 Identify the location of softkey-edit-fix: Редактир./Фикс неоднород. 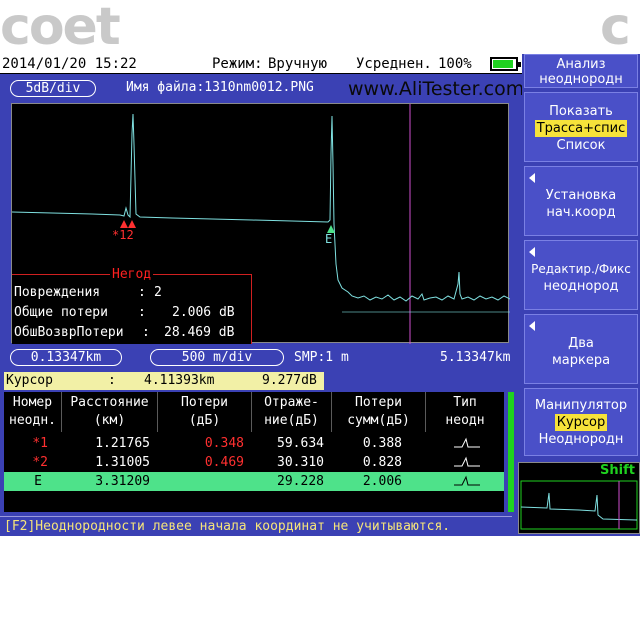
(581, 275).